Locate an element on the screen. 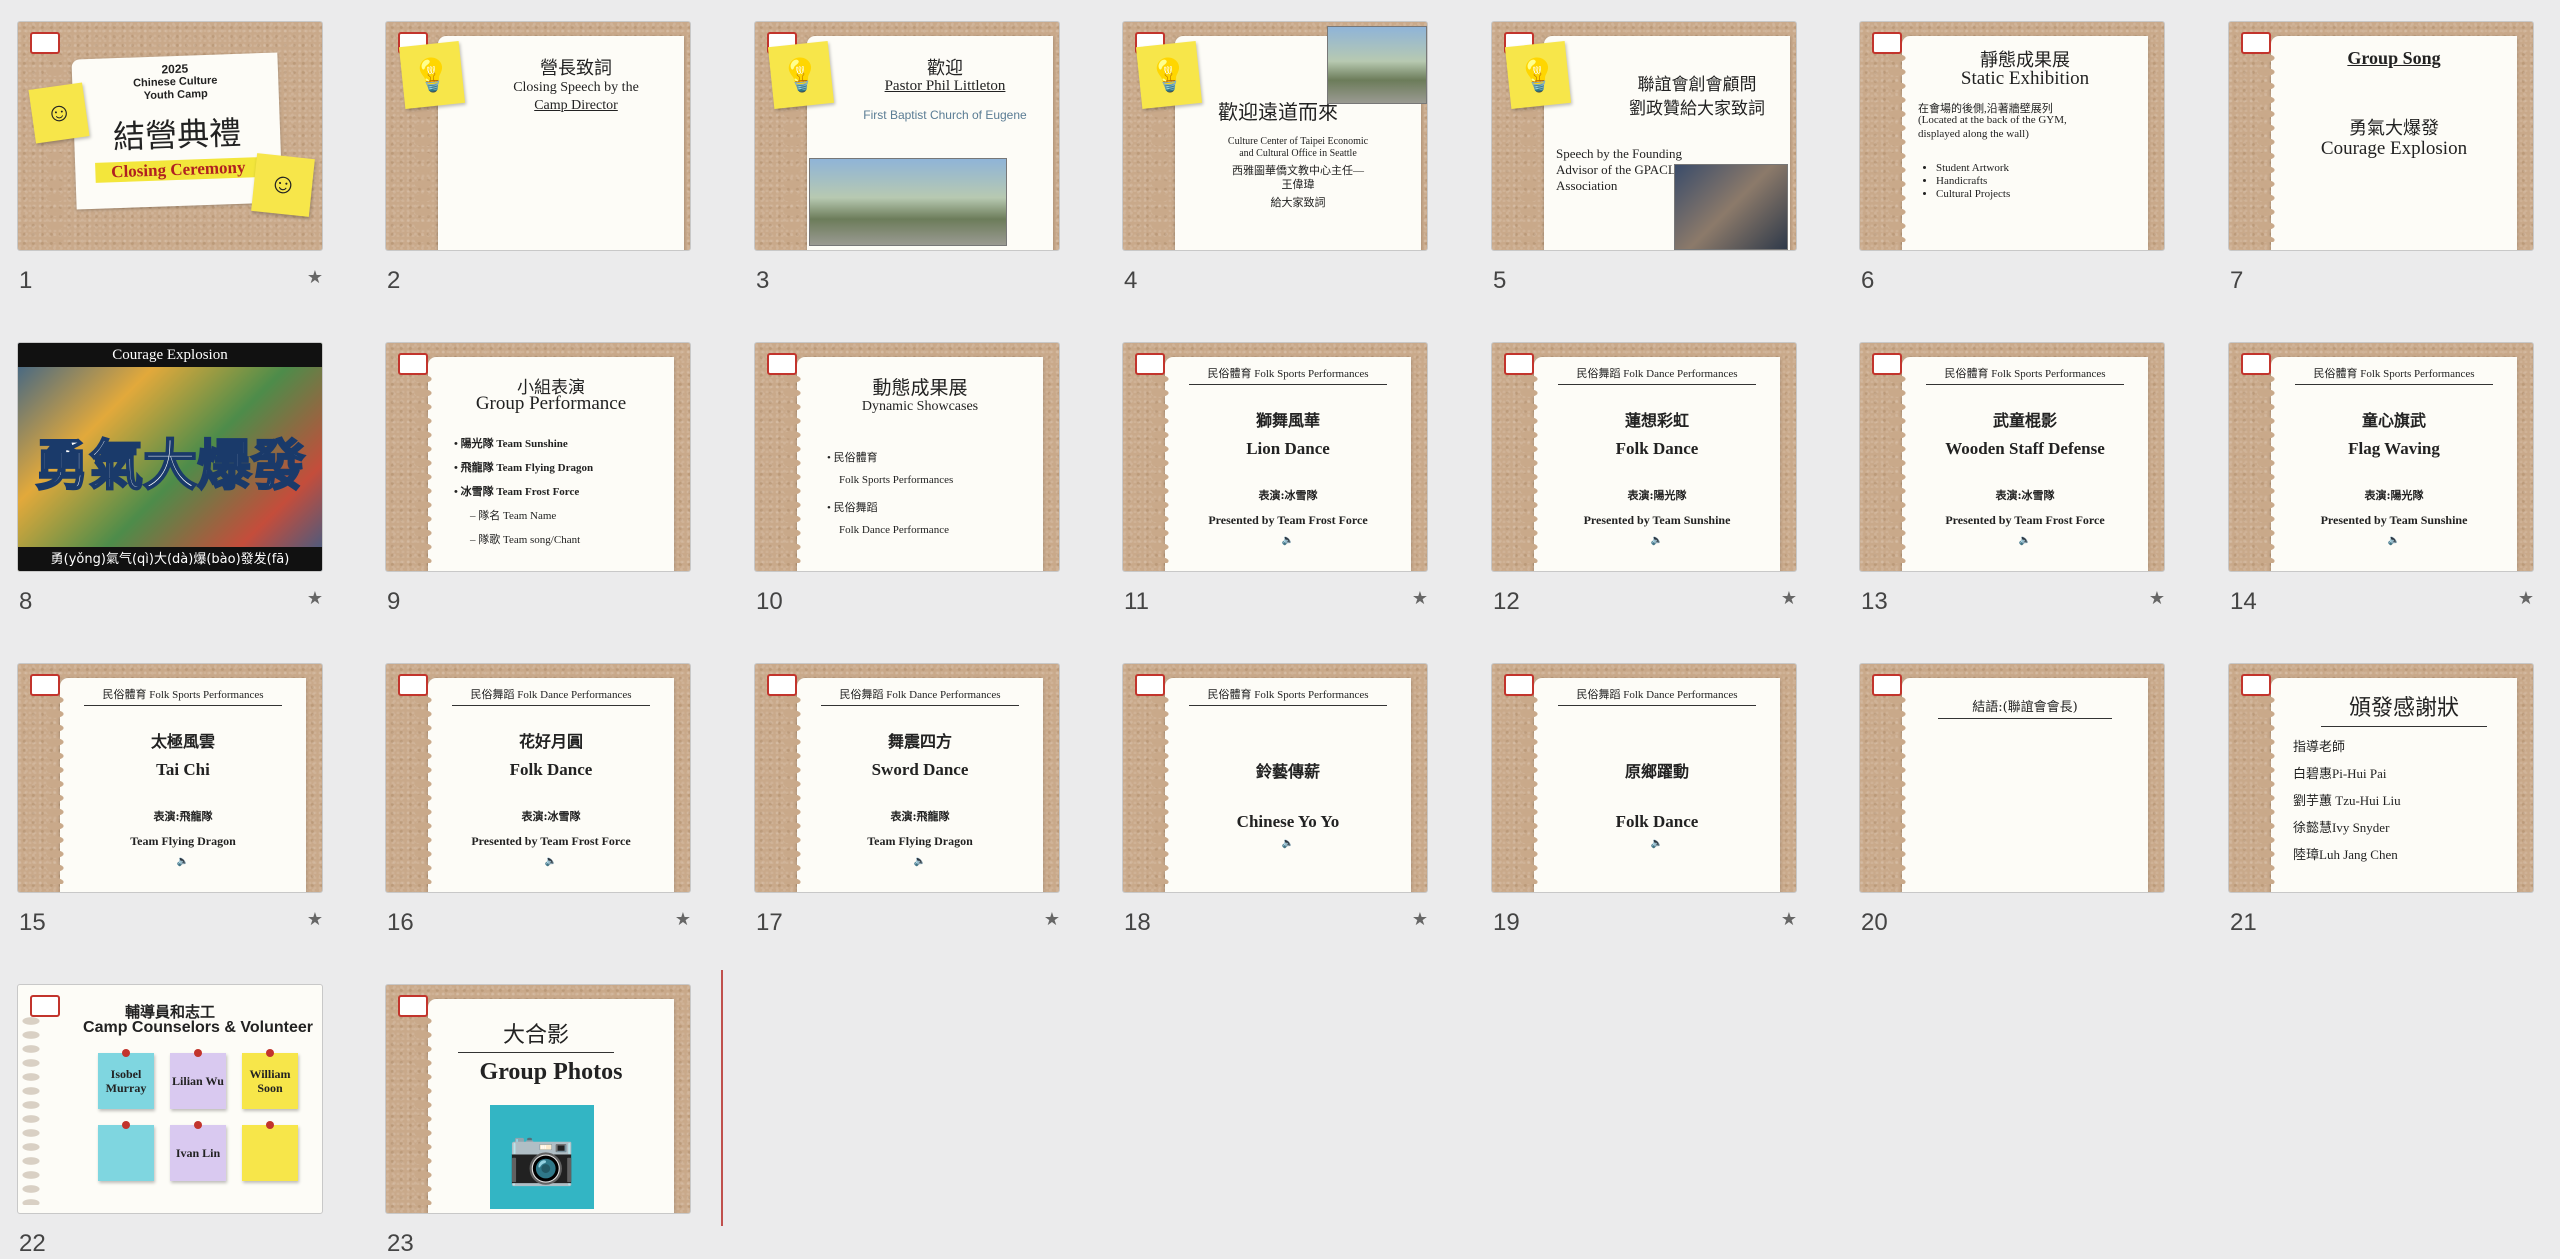 The width and height of the screenshot is (2560, 1259). church-name: First Baptist Church of Eugene is located at coordinates (945, 115).